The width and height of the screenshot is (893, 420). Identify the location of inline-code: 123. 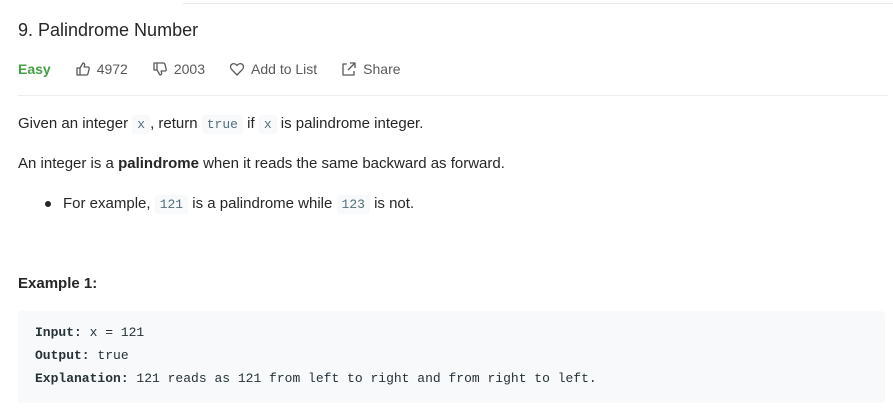
(353, 204).